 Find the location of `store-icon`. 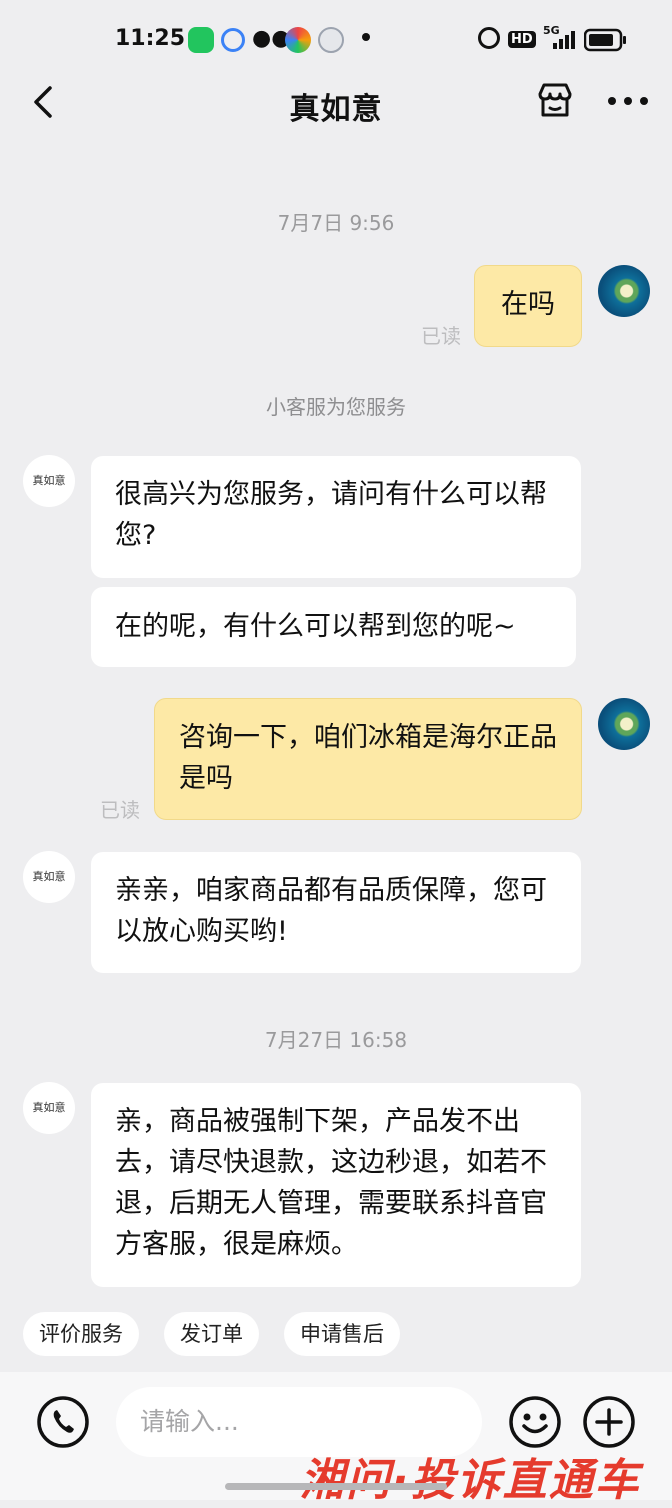

store-icon is located at coordinates (555, 100).